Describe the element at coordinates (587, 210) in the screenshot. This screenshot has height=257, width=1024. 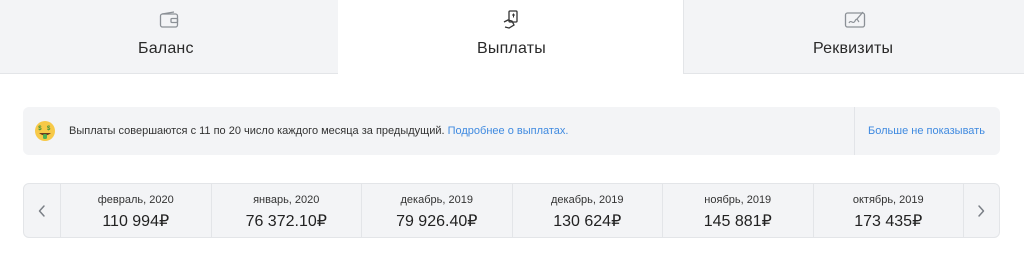
I see `payout-period-item: декабрь, 2019 130 624₽` at that location.